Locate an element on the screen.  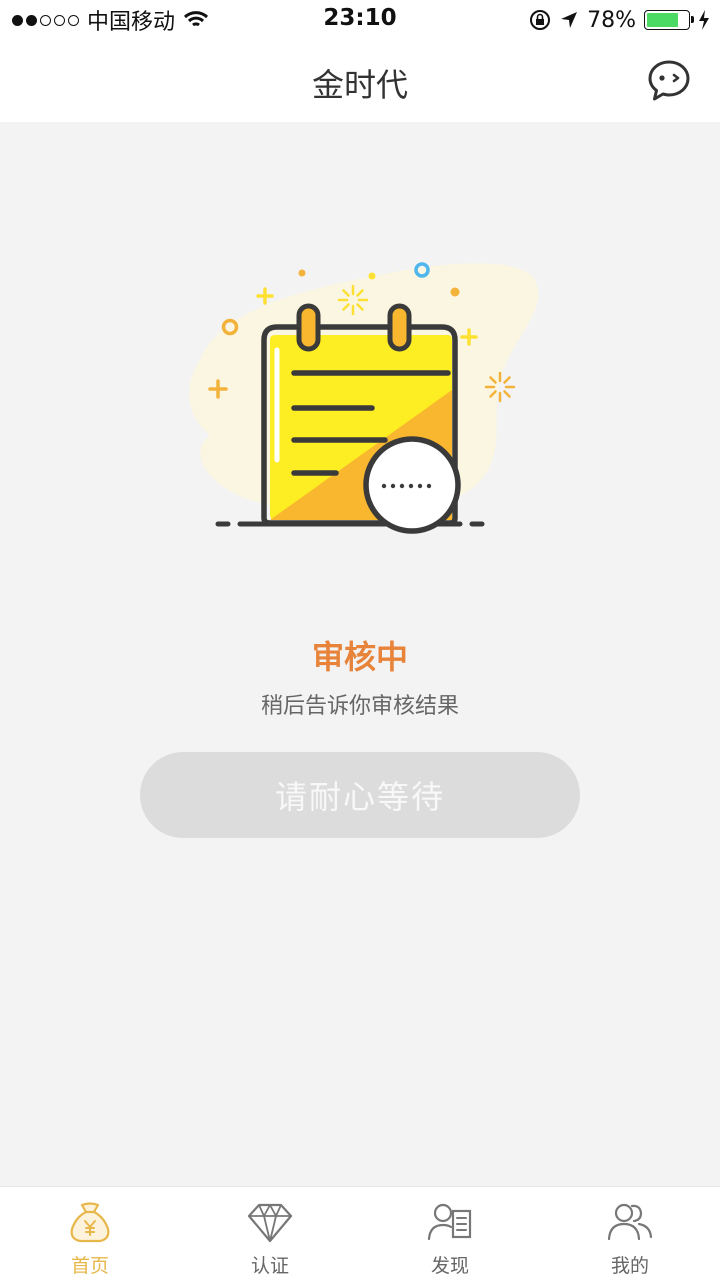
reviewing-illustration is located at coordinates (364, 398).